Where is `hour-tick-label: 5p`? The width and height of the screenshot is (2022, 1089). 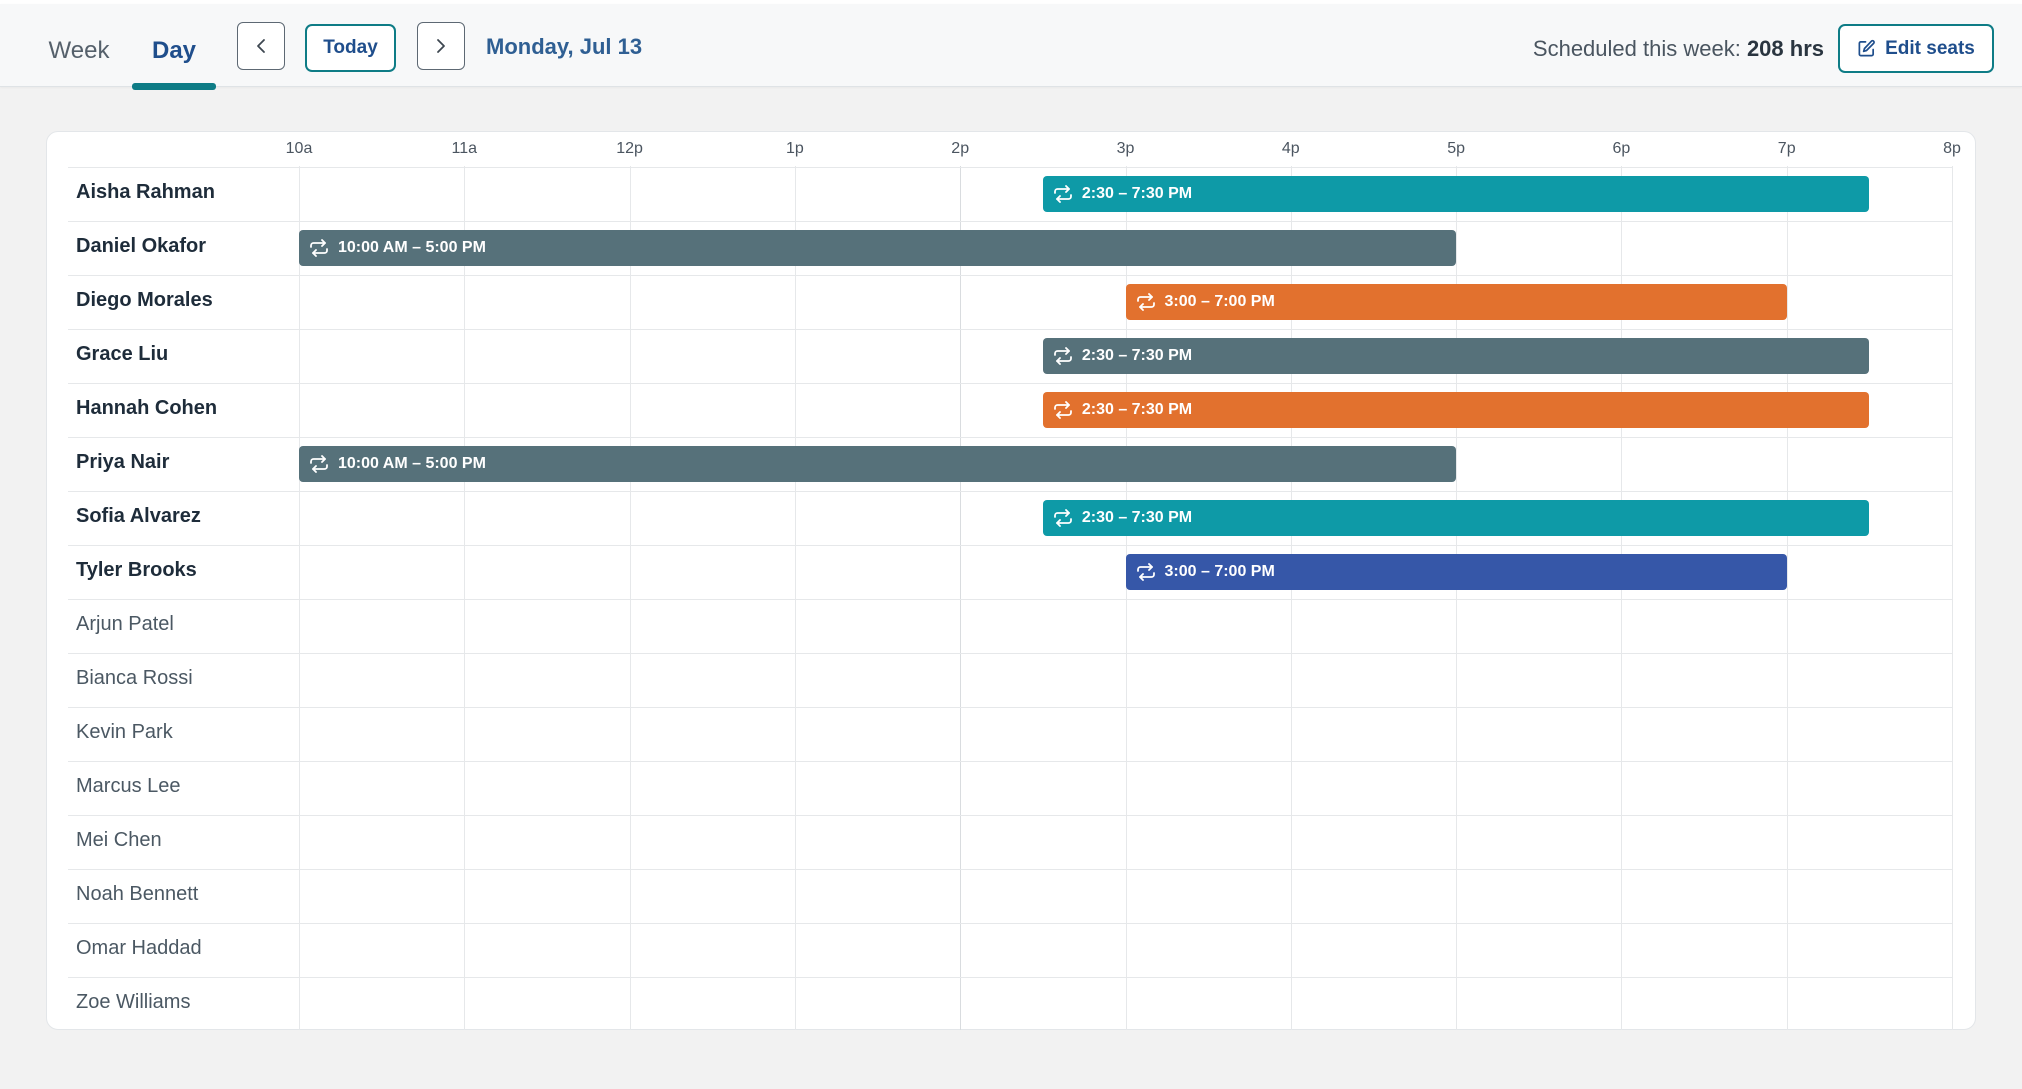
hour-tick-label: 5p is located at coordinates (1456, 148).